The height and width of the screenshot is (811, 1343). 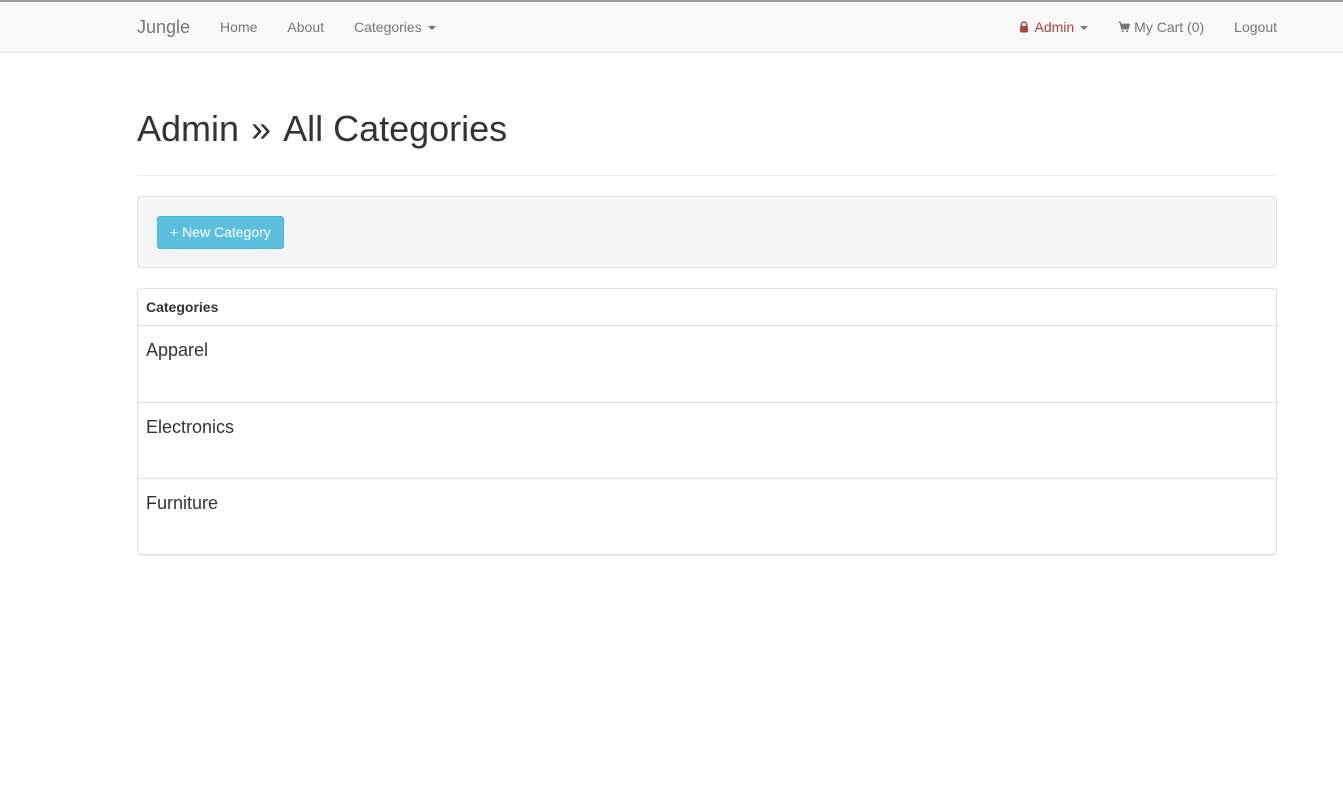 I want to click on nav-categories-dropdown: Categories, so click(x=395, y=27).